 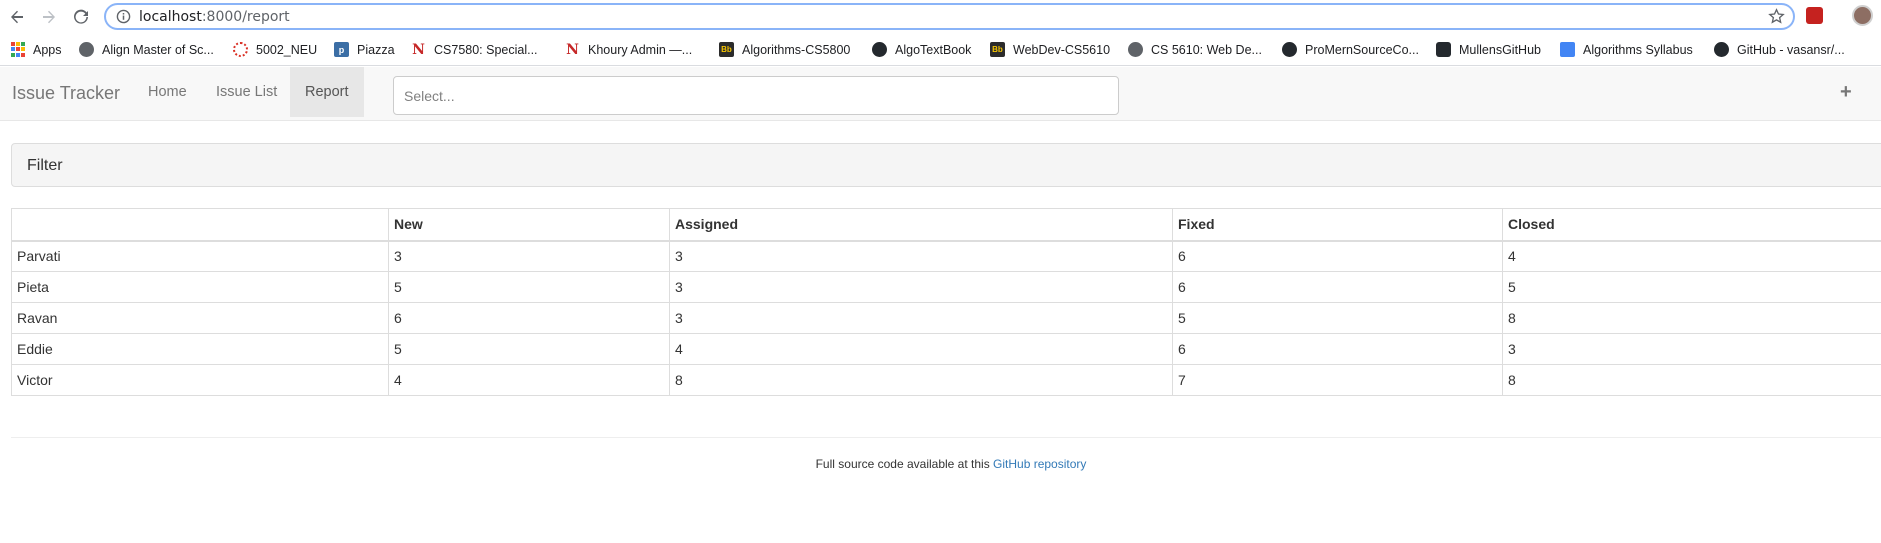 I want to click on bookmark-mullensgithub: MullensGitHub, so click(x=1488, y=49).